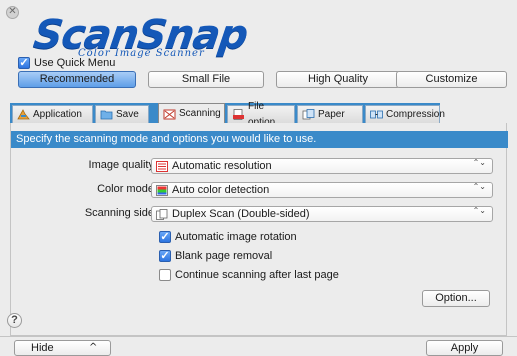 The height and width of the screenshot is (356, 517). What do you see at coordinates (62, 348) in the screenshot?
I see `hide-button: Hide ^` at bounding box center [62, 348].